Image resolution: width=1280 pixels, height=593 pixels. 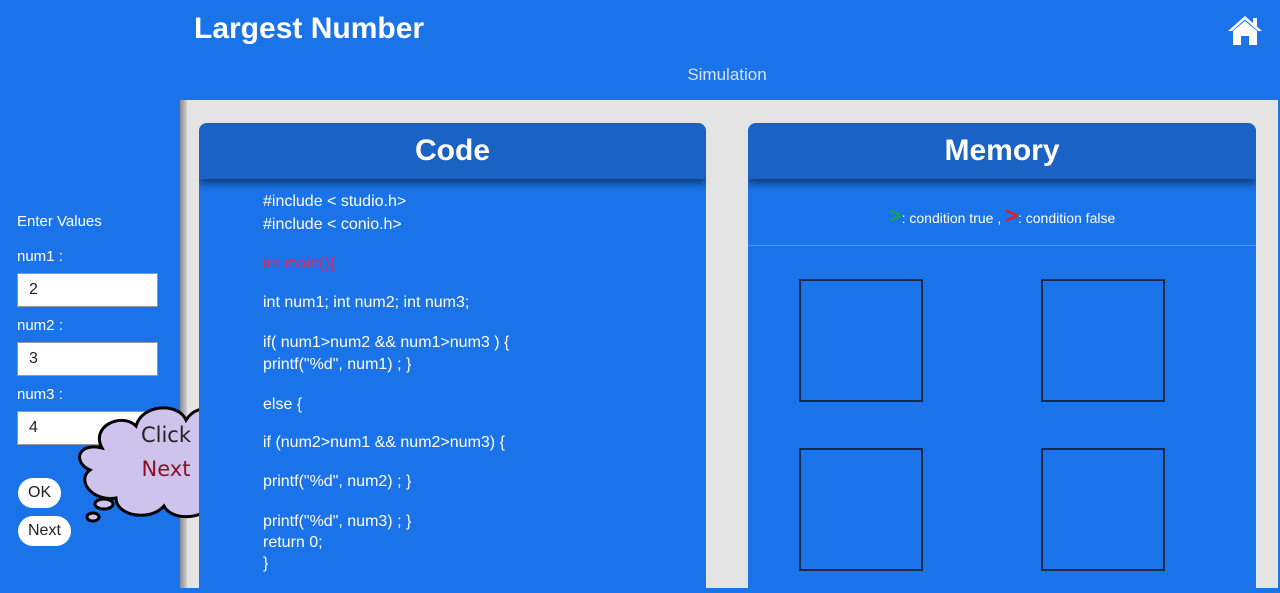 I want to click on code-line: #include < studio.h>, so click(x=335, y=201).